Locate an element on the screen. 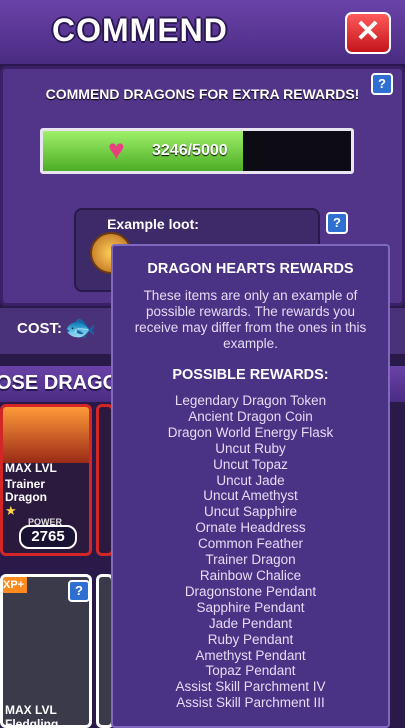 The width and height of the screenshot is (405, 728). reward-item: Uncut Jade is located at coordinates (250, 480).